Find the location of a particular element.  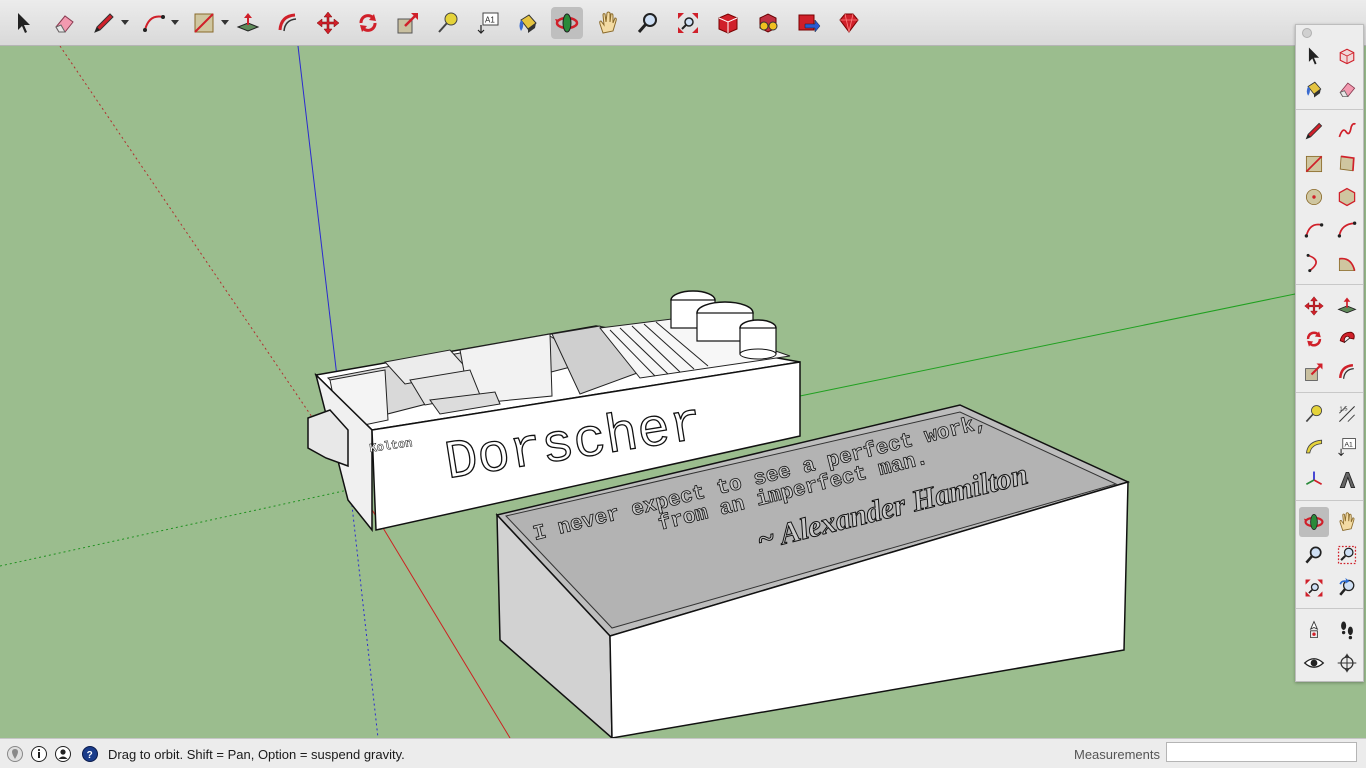

rectangle-tool-button is located at coordinates (204, 23).